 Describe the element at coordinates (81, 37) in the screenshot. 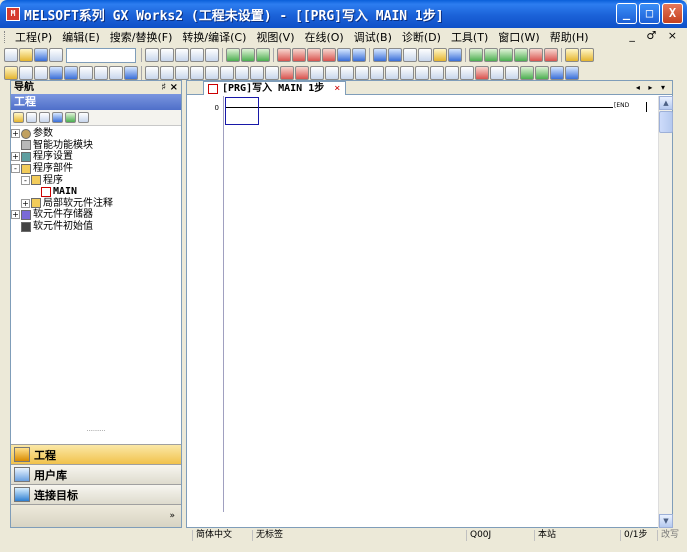

I see `menu-edit: 编辑(E)` at that location.